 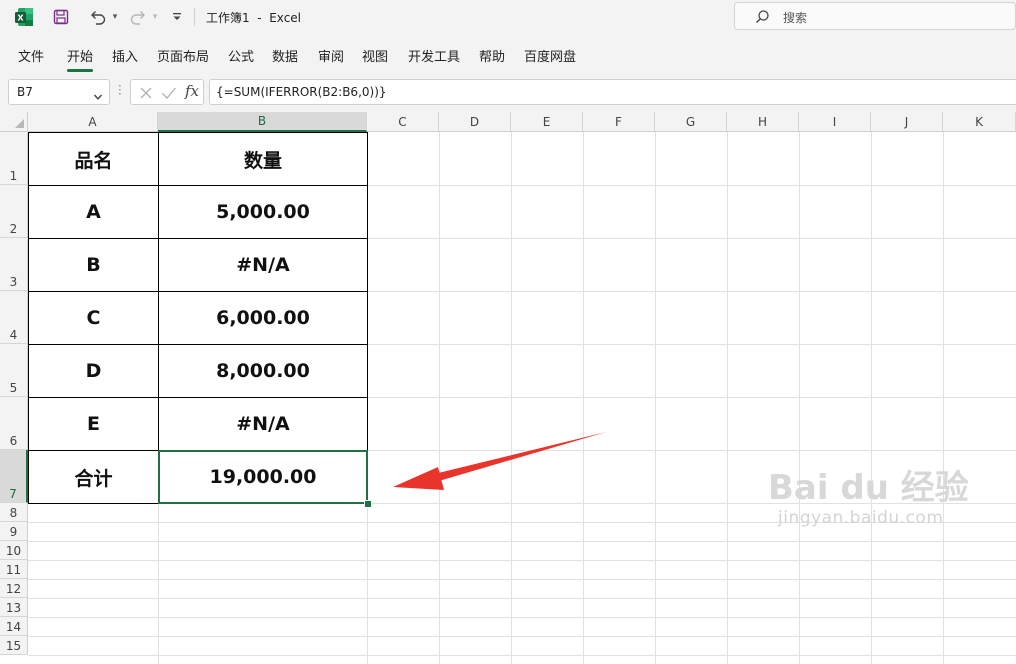 What do you see at coordinates (518, 457) in the screenshot?
I see `arrow-shaft` at bounding box center [518, 457].